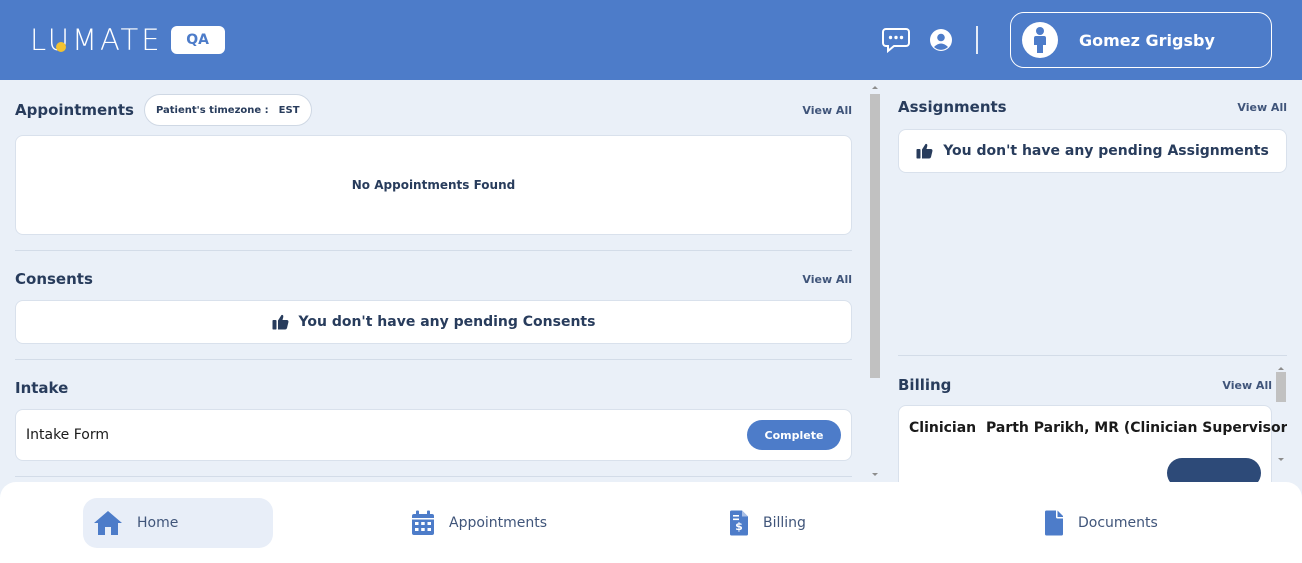 Image resolution: width=1302 pixels, height=563 pixels. Describe the element at coordinates (651, 522) in the screenshot. I see `bottom-navigation: Home Appointments $ Billing Documents` at that location.